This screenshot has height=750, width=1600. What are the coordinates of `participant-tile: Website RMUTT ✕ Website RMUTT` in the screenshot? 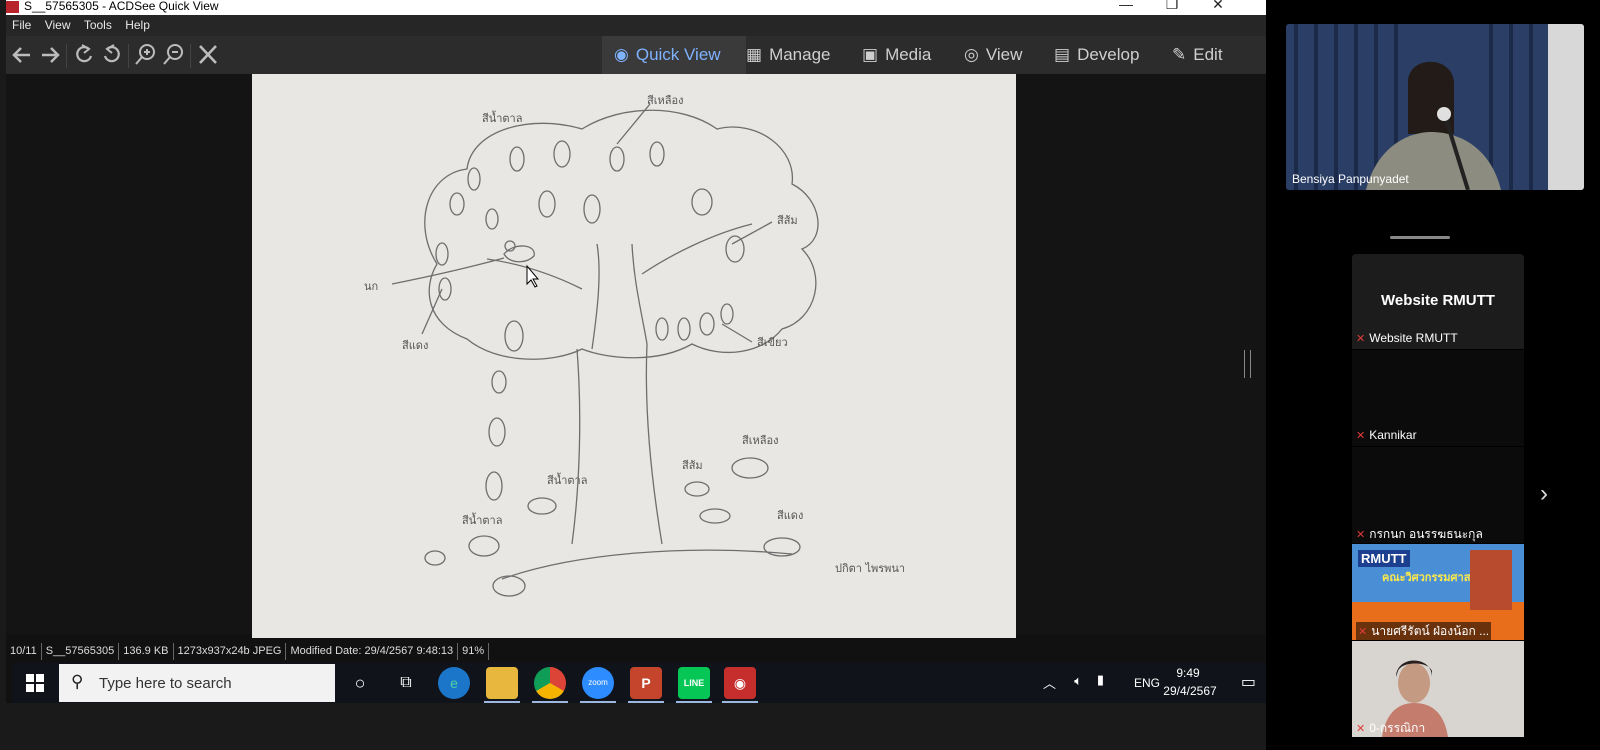 It's located at (1438, 301).